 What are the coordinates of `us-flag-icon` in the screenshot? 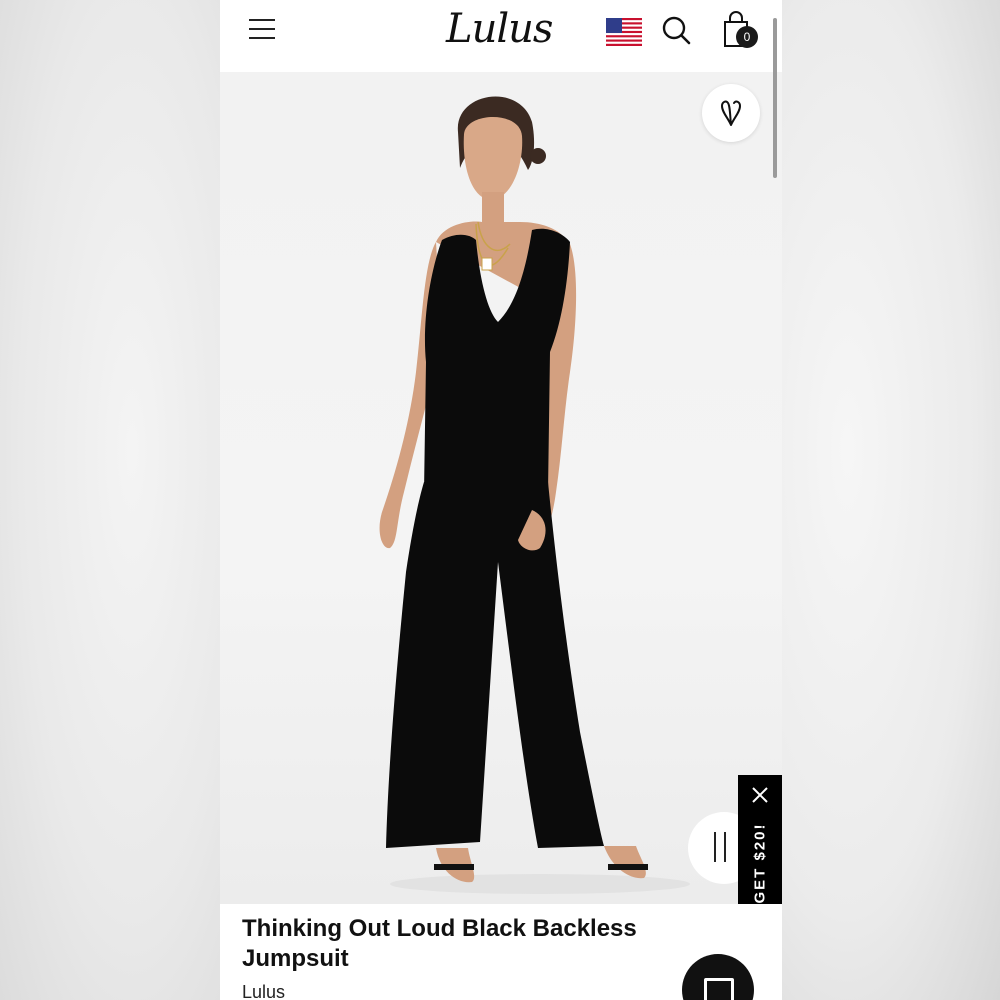 It's located at (624, 32).